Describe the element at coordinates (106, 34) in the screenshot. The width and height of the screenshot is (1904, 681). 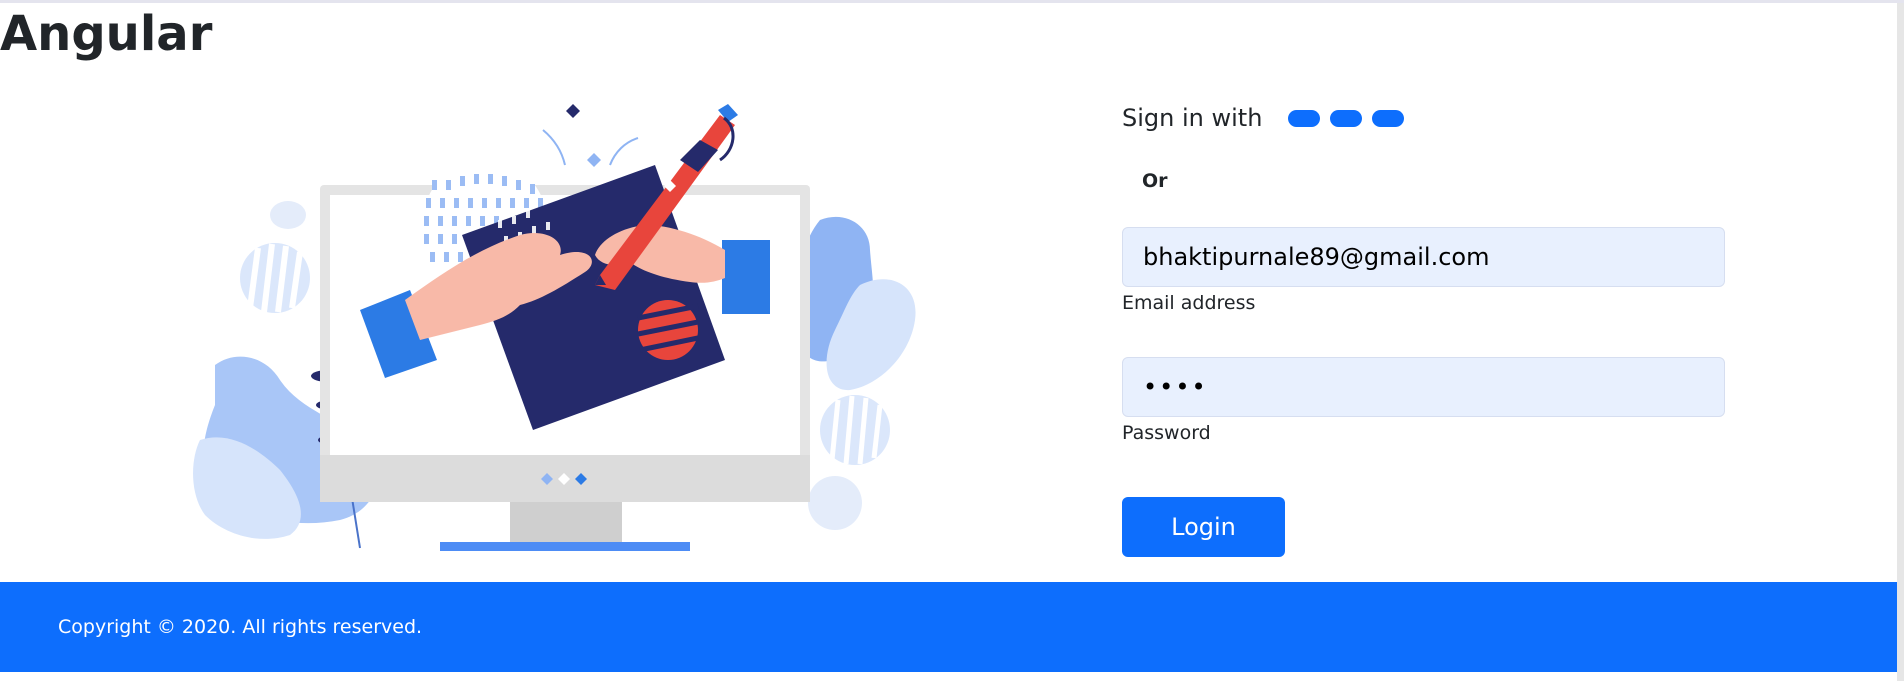
I see `app-title: Angular` at that location.